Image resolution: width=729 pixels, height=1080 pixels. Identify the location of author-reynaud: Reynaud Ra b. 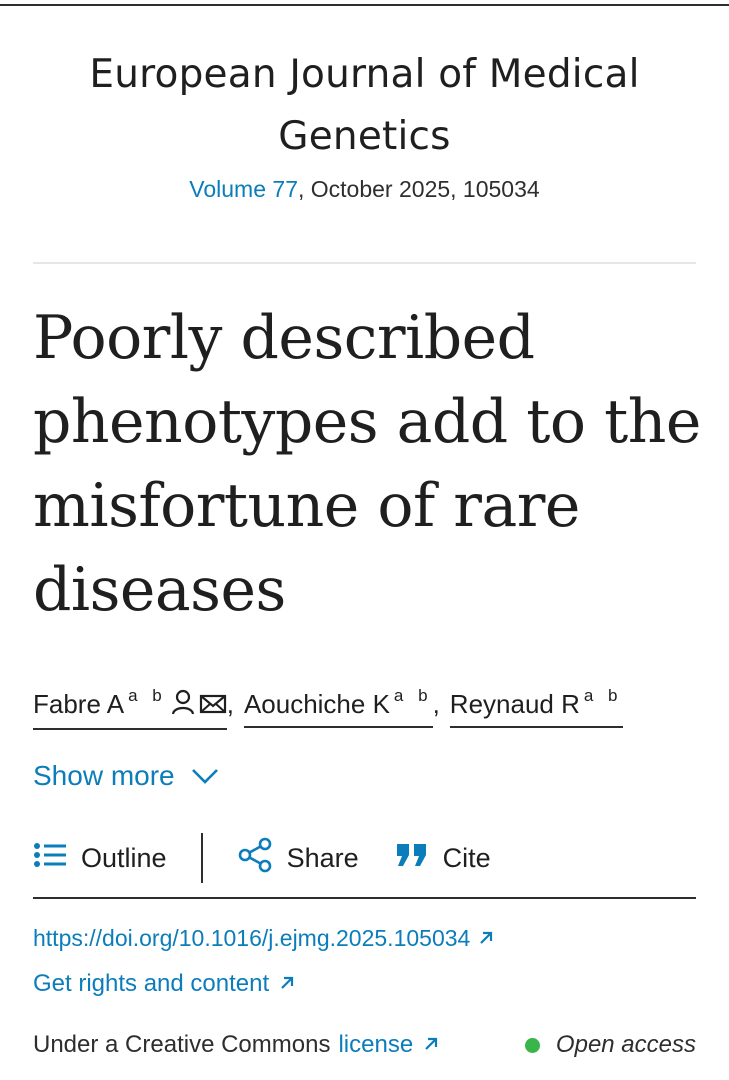
(536, 702).